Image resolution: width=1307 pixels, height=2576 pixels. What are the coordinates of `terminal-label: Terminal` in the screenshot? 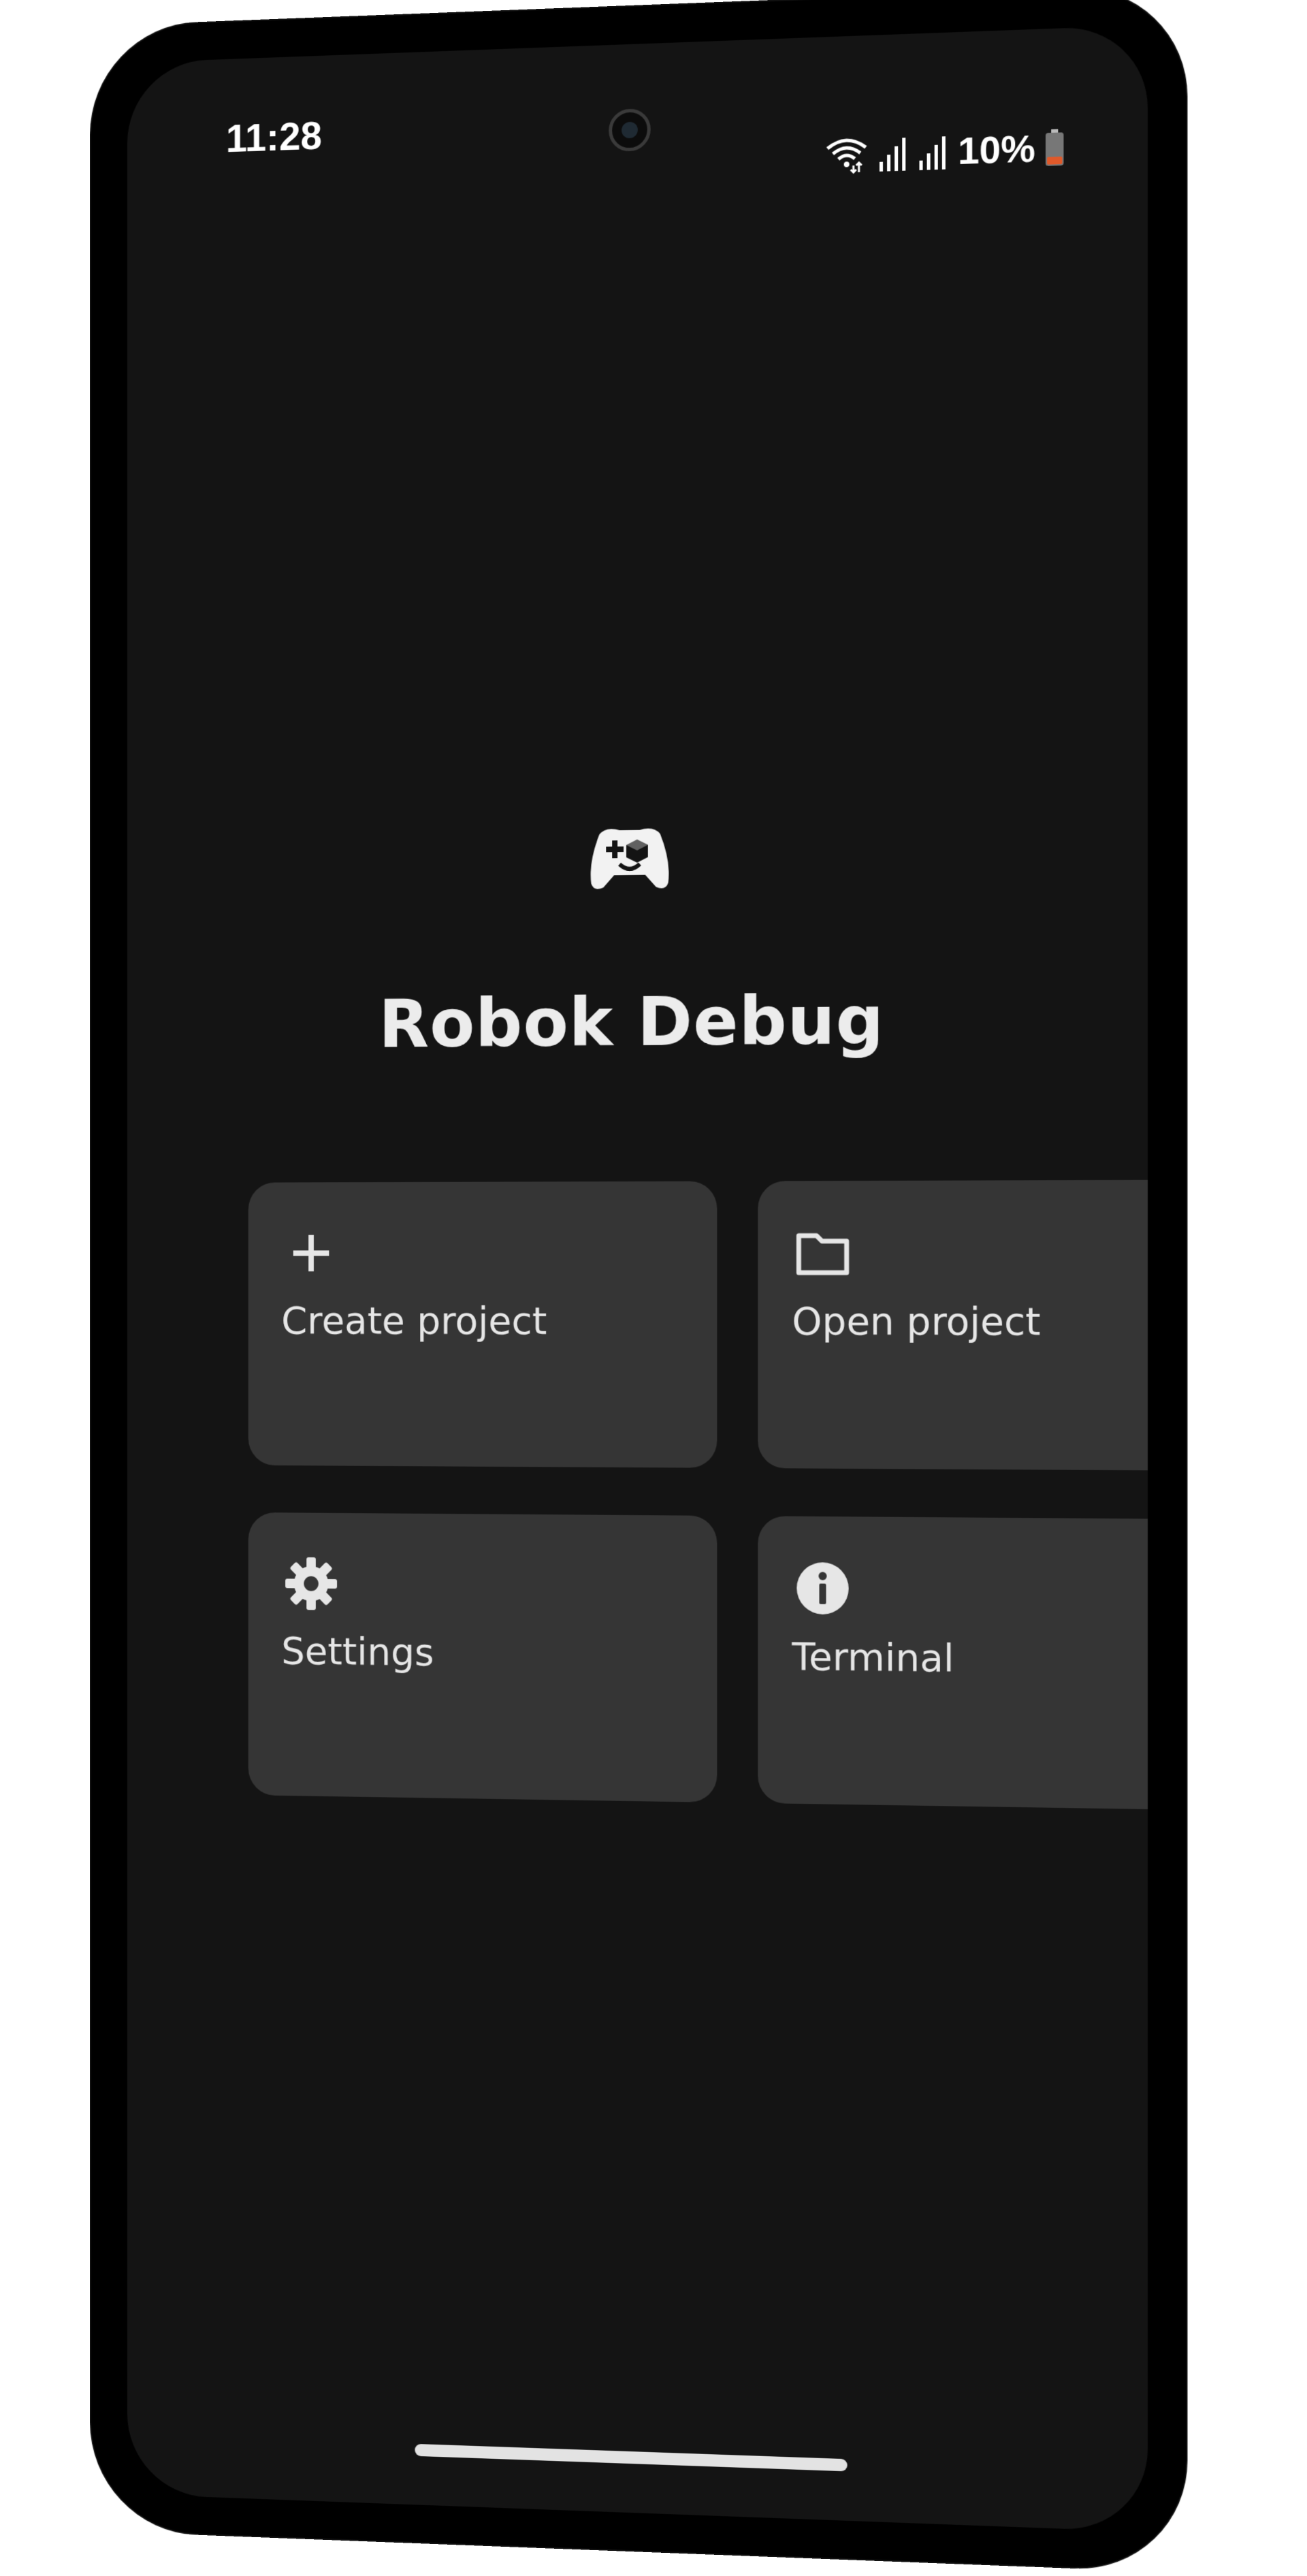 It's located at (873, 1657).